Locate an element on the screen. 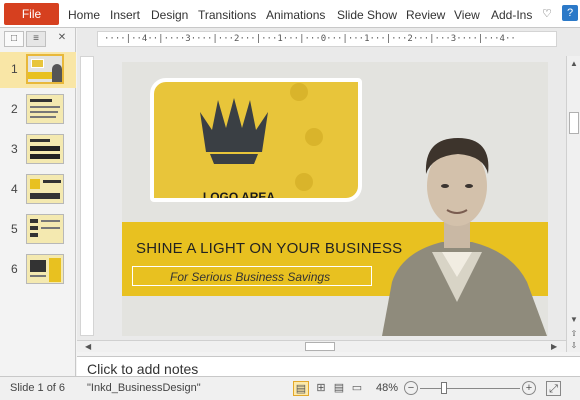 Image resolution: width=580 pixels, height=400 pixels. slide-thumbnail-row-1: 1 is located at coordinates (38, 70).